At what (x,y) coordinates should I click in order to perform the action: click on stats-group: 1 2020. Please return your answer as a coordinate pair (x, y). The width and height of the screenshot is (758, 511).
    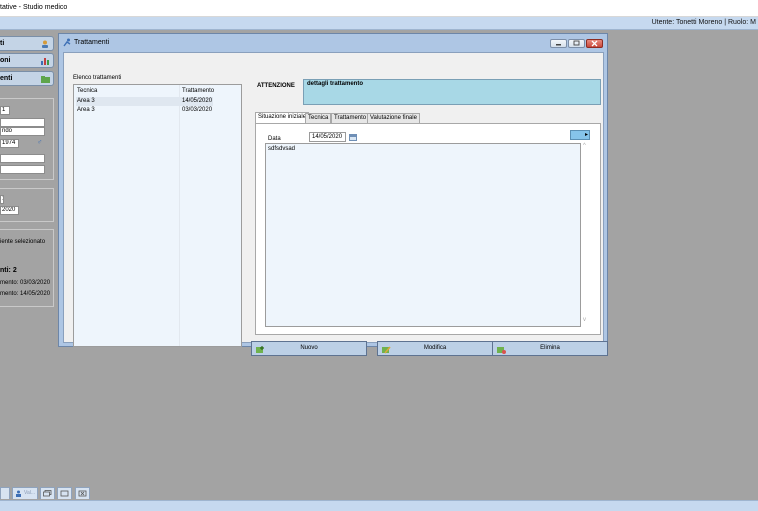
    Looking at the image, I should click on (27, 205).